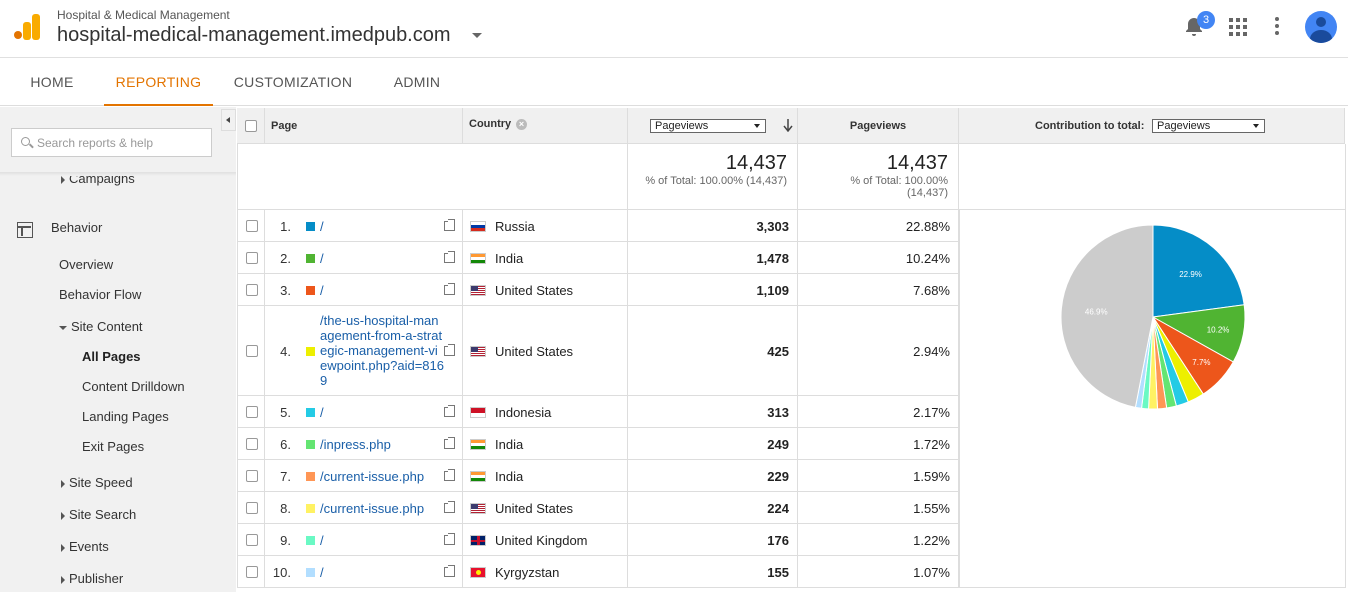 The image size is (1348, 593). Describe the element at coordinates (713, 411) in the screenshot. I see `metric-cell: 313` at that location.